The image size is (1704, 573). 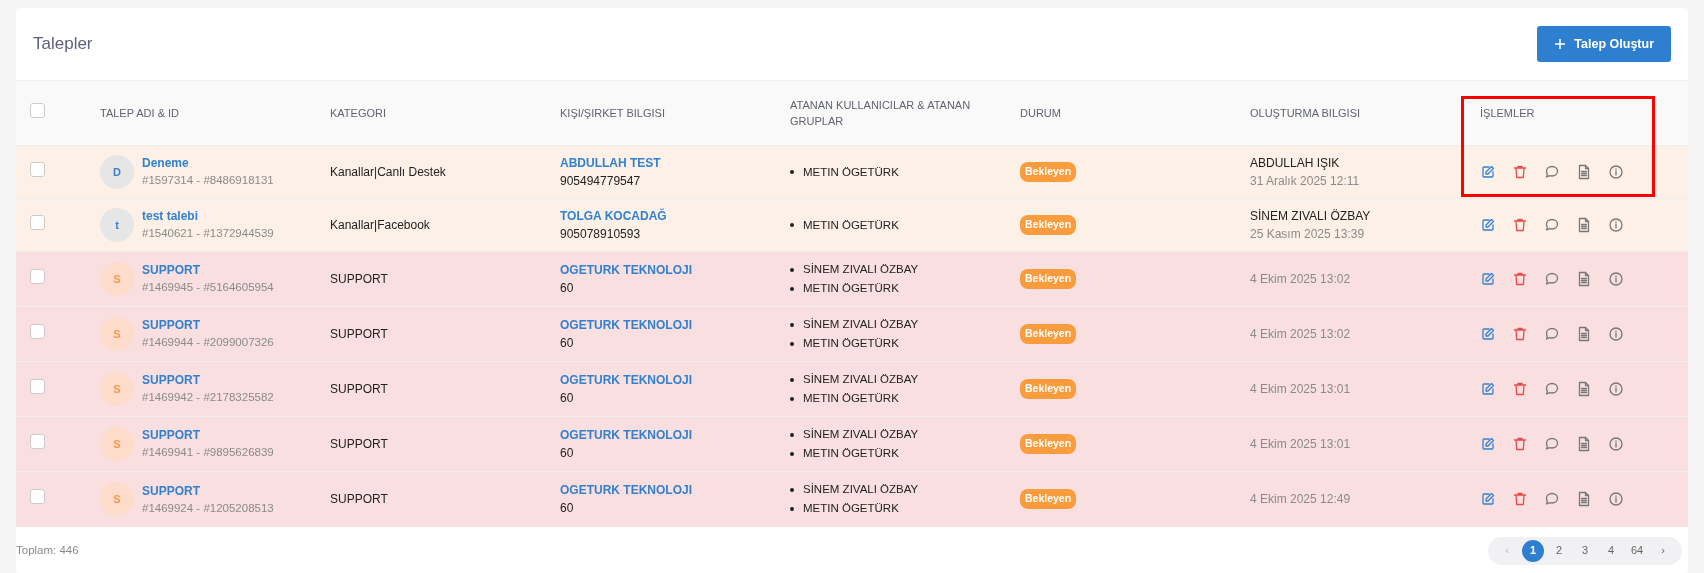 What do you see at coordinates (433, 172) in the screenshot?
I see `category-cell: Kanallar|Canlı Destek` at bounding box center [433, 172].